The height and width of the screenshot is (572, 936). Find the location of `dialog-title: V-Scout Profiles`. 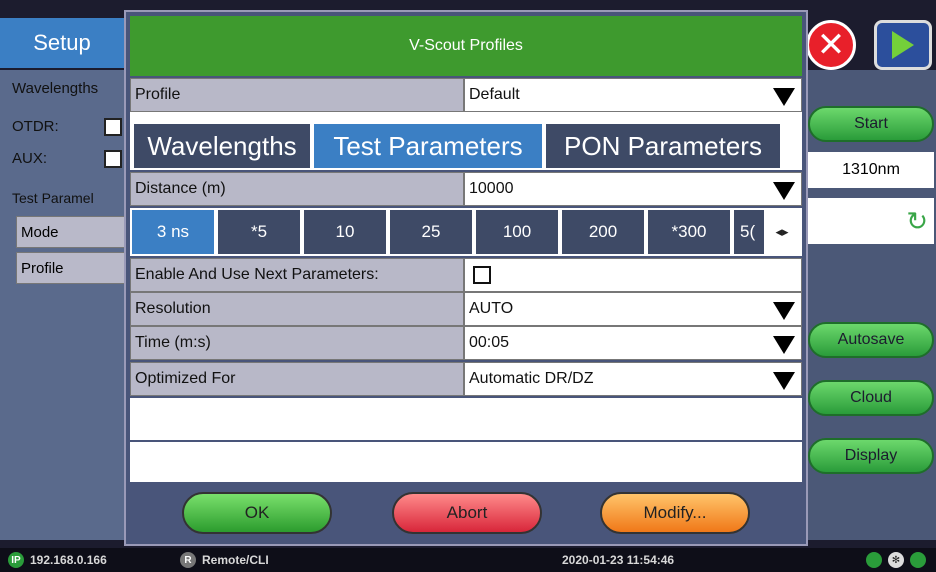

dialog-title: V-Scout Profiles is located at coordinates (466, 46).